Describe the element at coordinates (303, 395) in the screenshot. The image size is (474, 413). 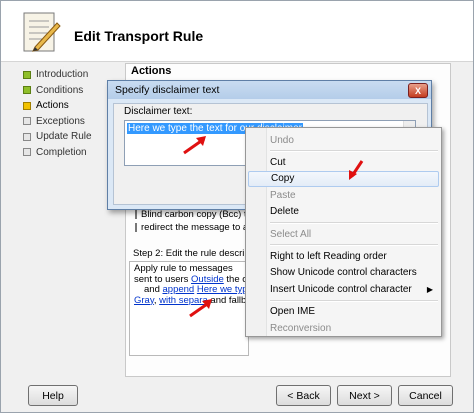
I see `back-button: < Back` at that location.